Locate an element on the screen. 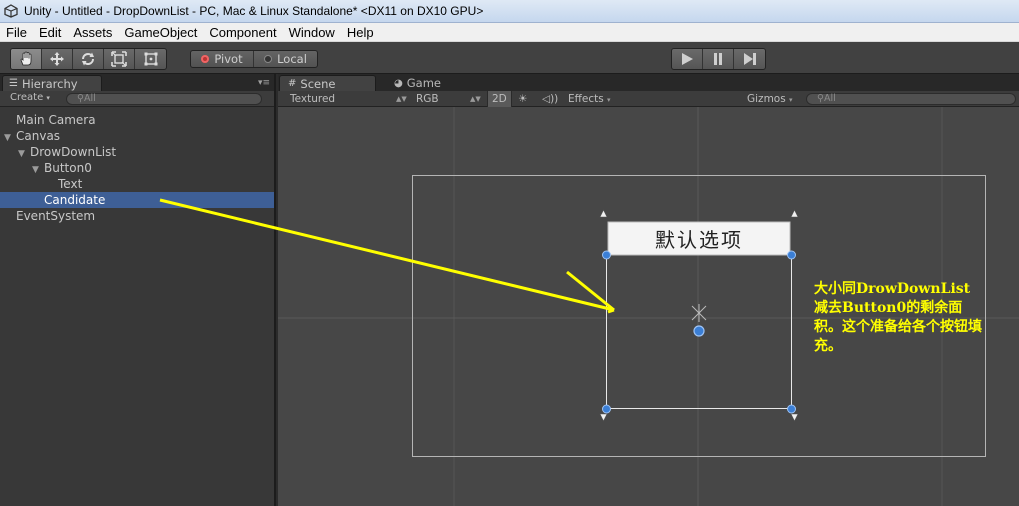  move-tool-button is located at coordinates (57, 59).